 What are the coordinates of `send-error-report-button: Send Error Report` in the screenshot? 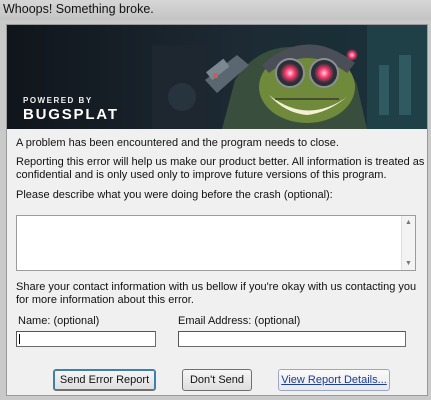 It's located at (104, 380).